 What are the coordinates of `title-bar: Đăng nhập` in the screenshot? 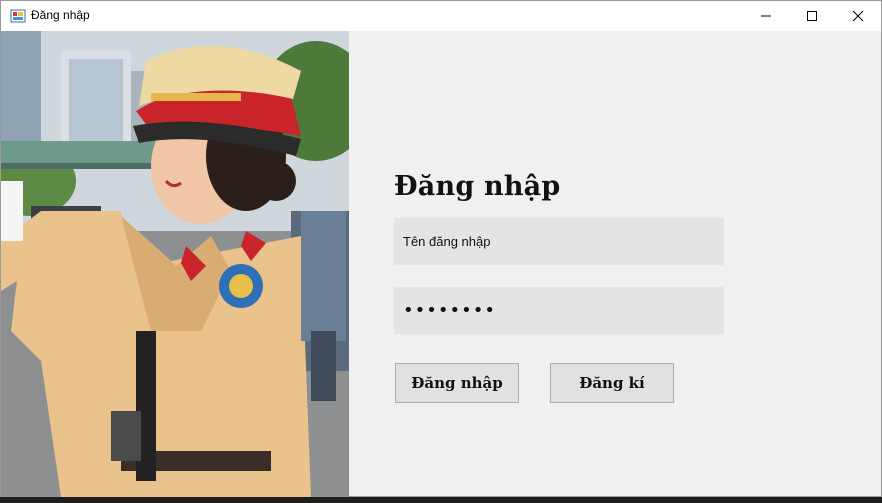 It's located at (441, 16).